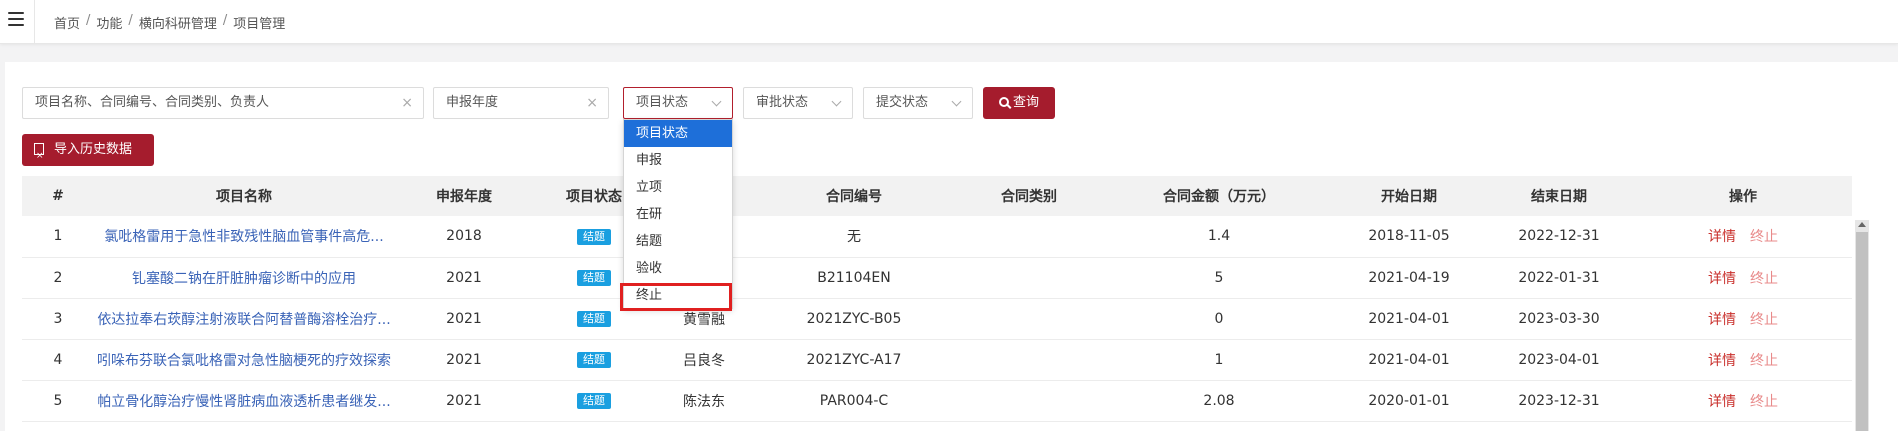 The width and height of the screenshot is (1898, 431). What do you see at coordinates (521, 103) in the screenshot?
I see `year-input: 申报年度 ×` at bounding box center [521, 103].